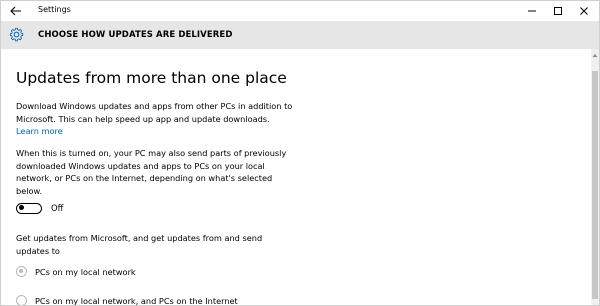 The height and width of the screenshot is (306, 600). What do you see at coordinates (39, 131) in the screenshot?
I see `learn-more-link: Learn more` at bounding box center [39, 131].